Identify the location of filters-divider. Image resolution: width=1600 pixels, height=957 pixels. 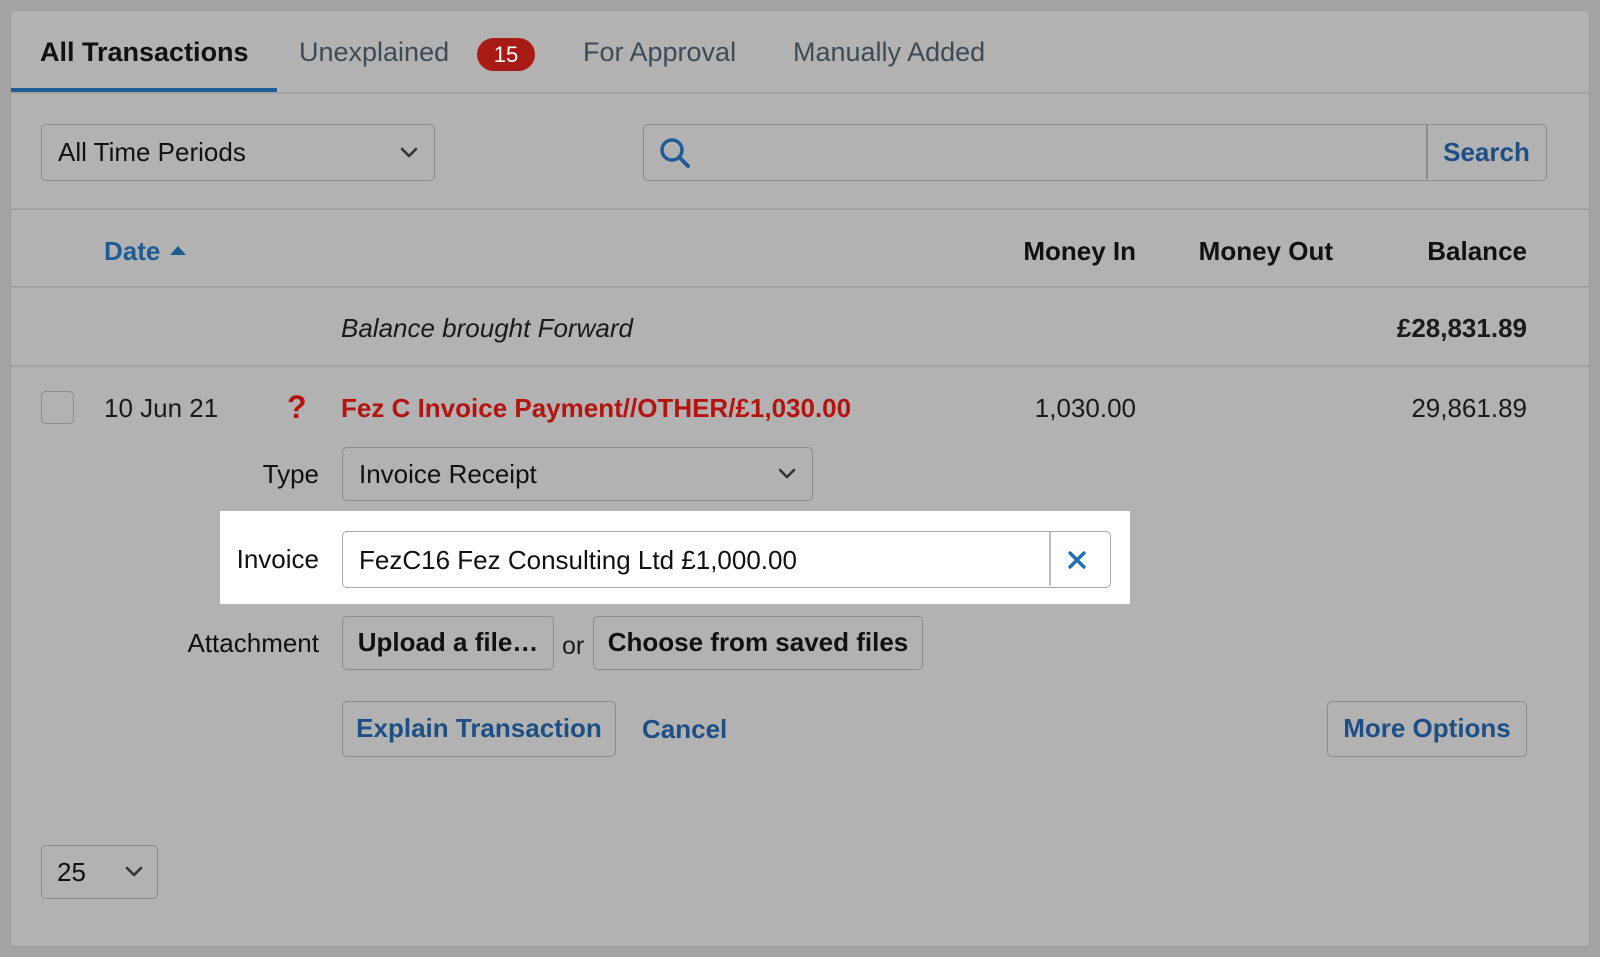
(800, 209).